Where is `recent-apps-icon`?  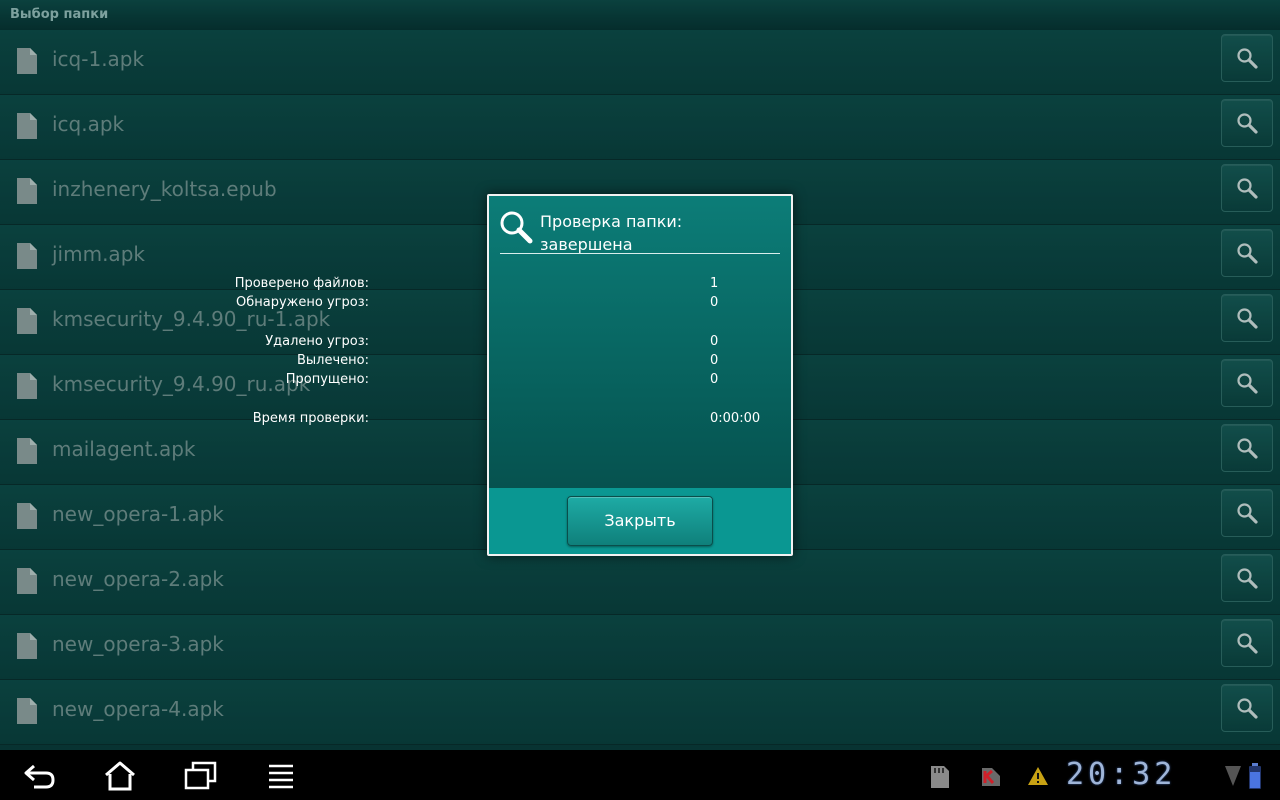 recent-apps-icon is located at coordinates (200, 776).